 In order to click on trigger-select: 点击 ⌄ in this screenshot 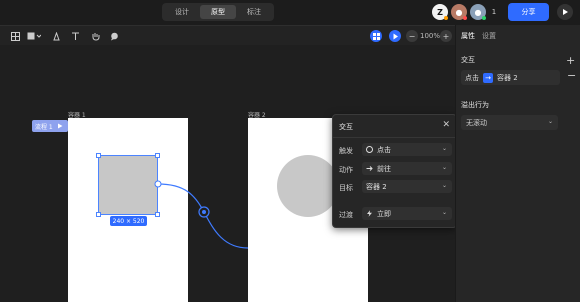, I will do `click(407, 149)`.